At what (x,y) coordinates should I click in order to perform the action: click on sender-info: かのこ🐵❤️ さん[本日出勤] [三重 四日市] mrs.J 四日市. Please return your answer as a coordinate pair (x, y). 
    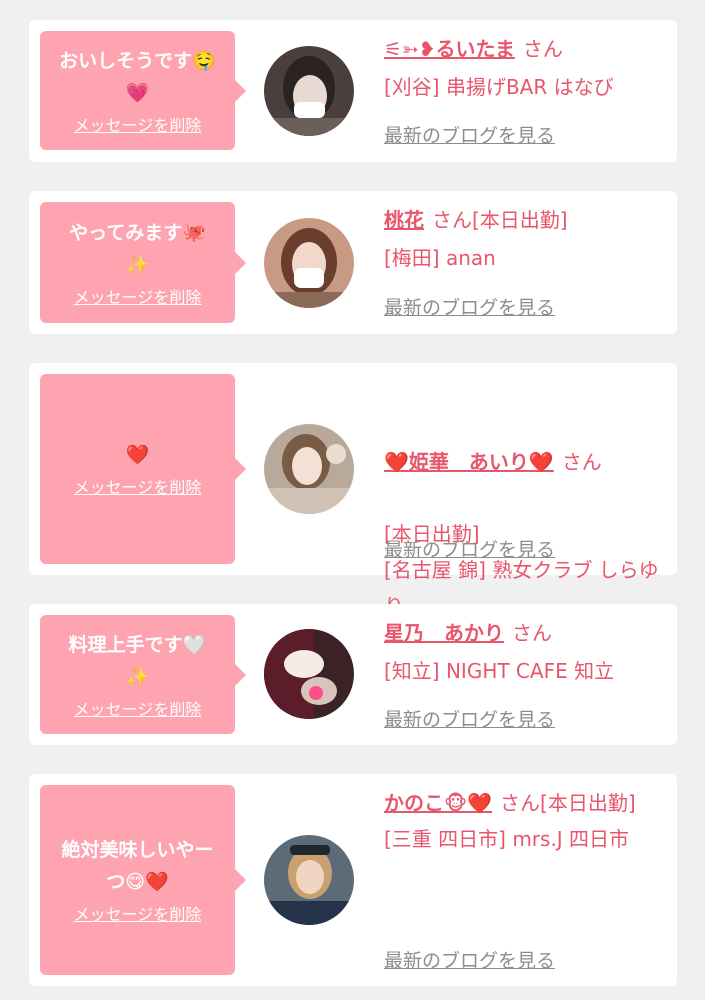
    Looking at the image, I should click on (526, 821).